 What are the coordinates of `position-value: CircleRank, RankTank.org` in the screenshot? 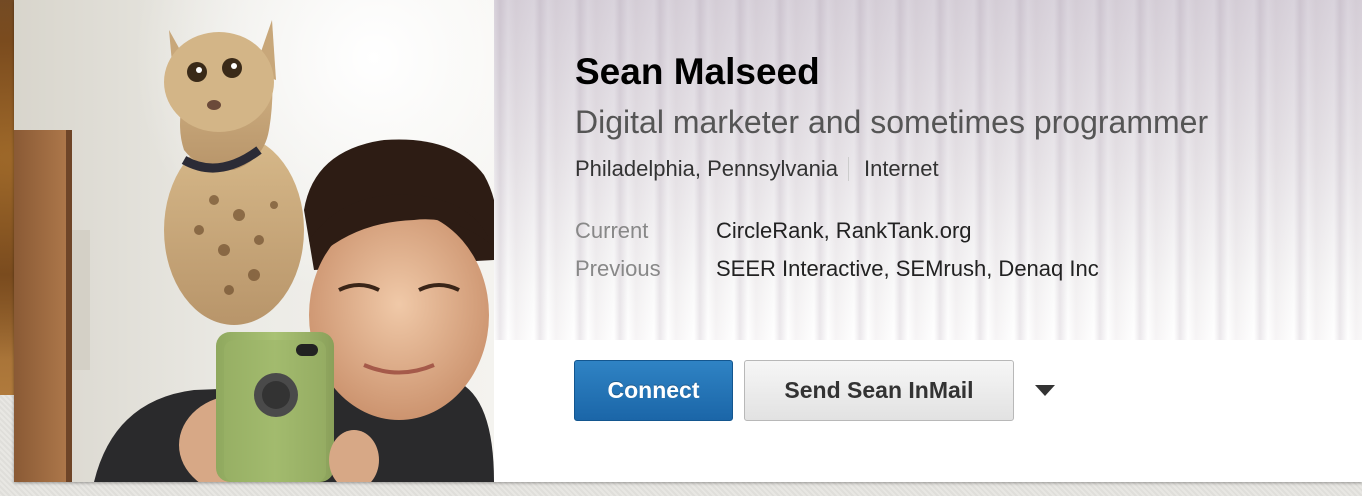 It's located at (844, 231).